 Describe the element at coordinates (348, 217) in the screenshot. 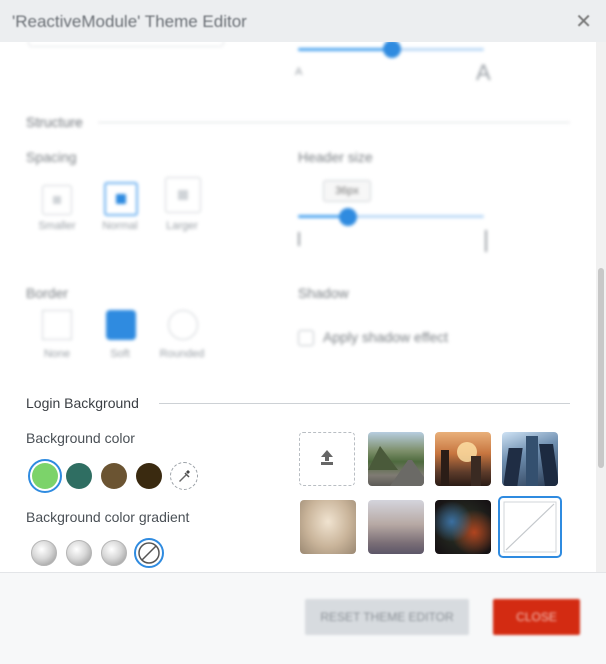

I see `header-size-slider-knob` at that location.